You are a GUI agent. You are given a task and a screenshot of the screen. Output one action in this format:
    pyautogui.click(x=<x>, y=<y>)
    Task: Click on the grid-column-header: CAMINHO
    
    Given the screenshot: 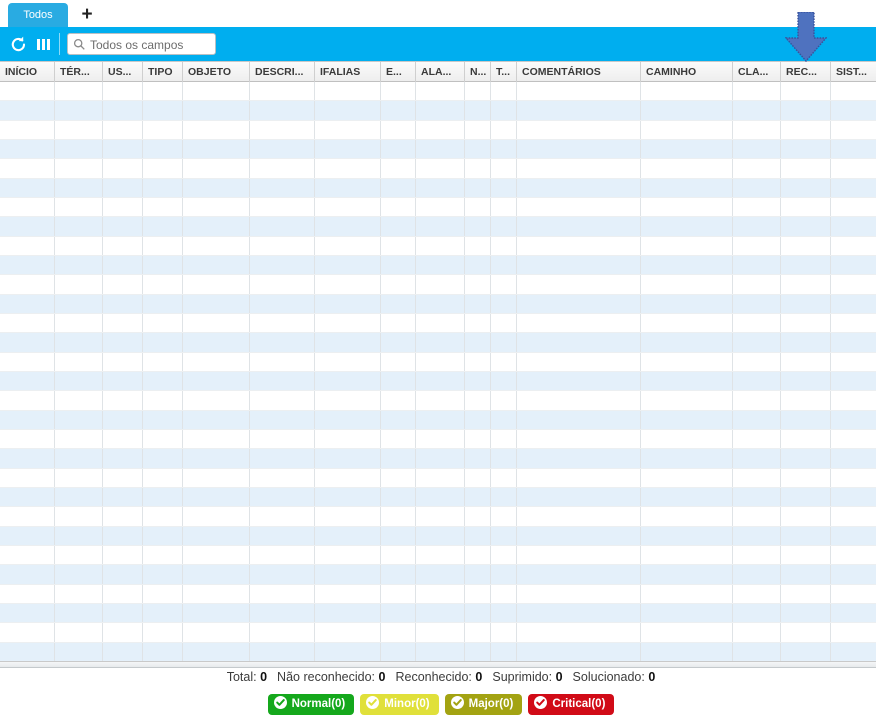 What is the action you would take?
    pyautogui.click(x=687, y=72)
    